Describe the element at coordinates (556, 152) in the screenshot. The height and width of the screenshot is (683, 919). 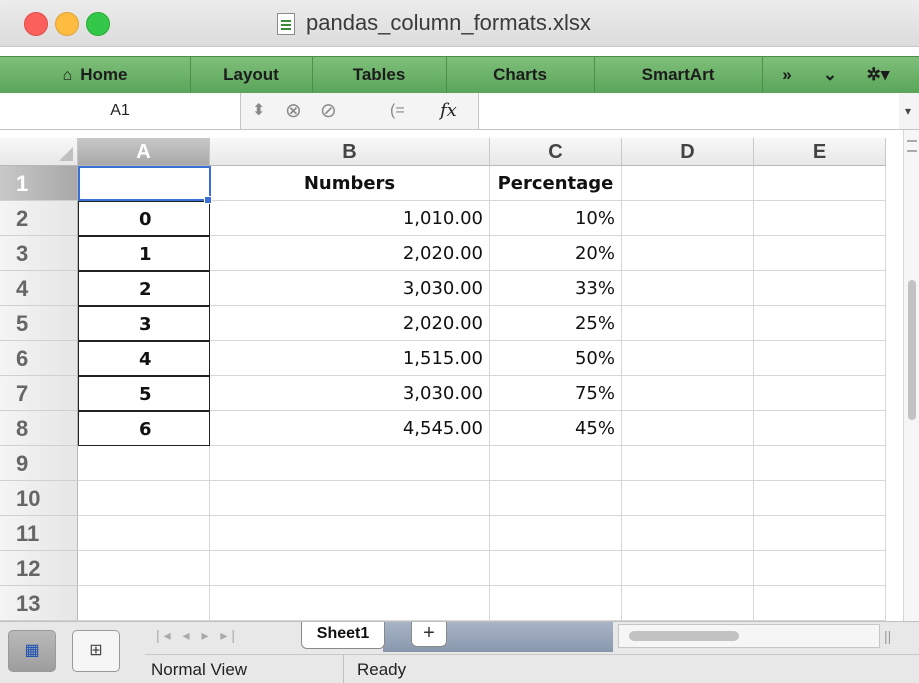
I see `column-header-c: C` at that location.